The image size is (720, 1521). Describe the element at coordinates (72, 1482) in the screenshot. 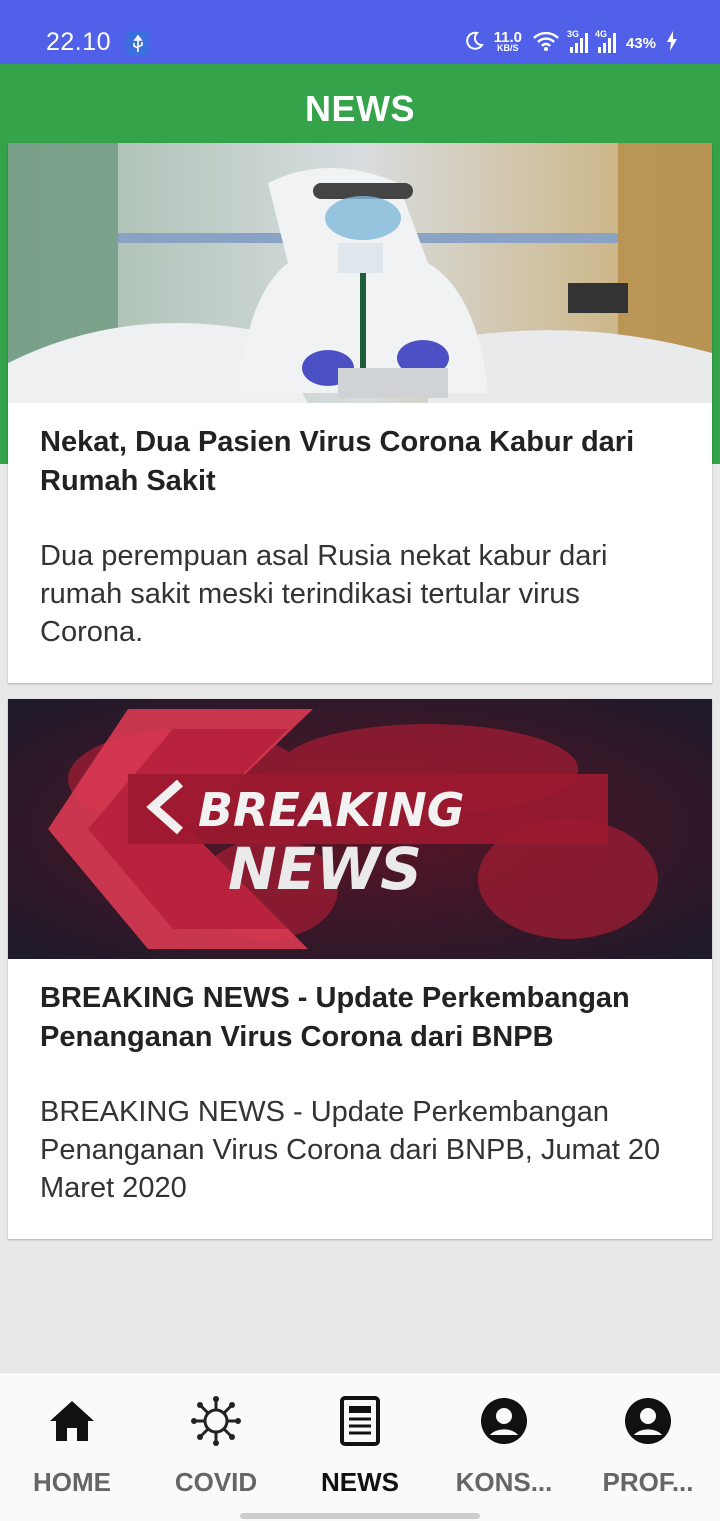

I see `nav-label-home: HOME` at that location.